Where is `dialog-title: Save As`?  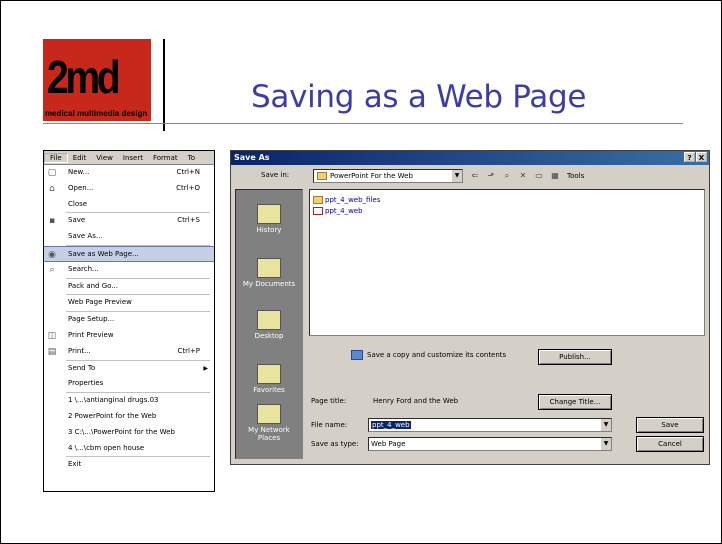
dialog-title: Save As is located at coordinates (252, 157).